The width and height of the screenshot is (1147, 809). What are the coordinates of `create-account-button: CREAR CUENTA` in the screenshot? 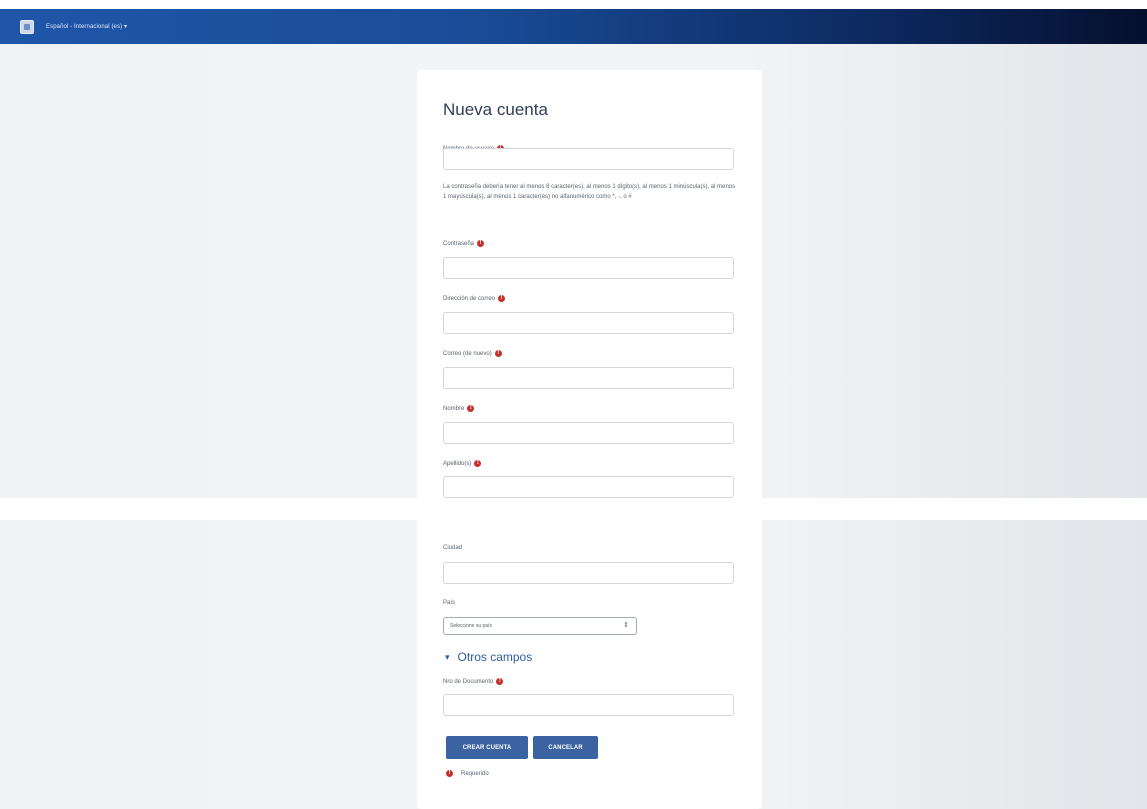 It's located at (487, 747).